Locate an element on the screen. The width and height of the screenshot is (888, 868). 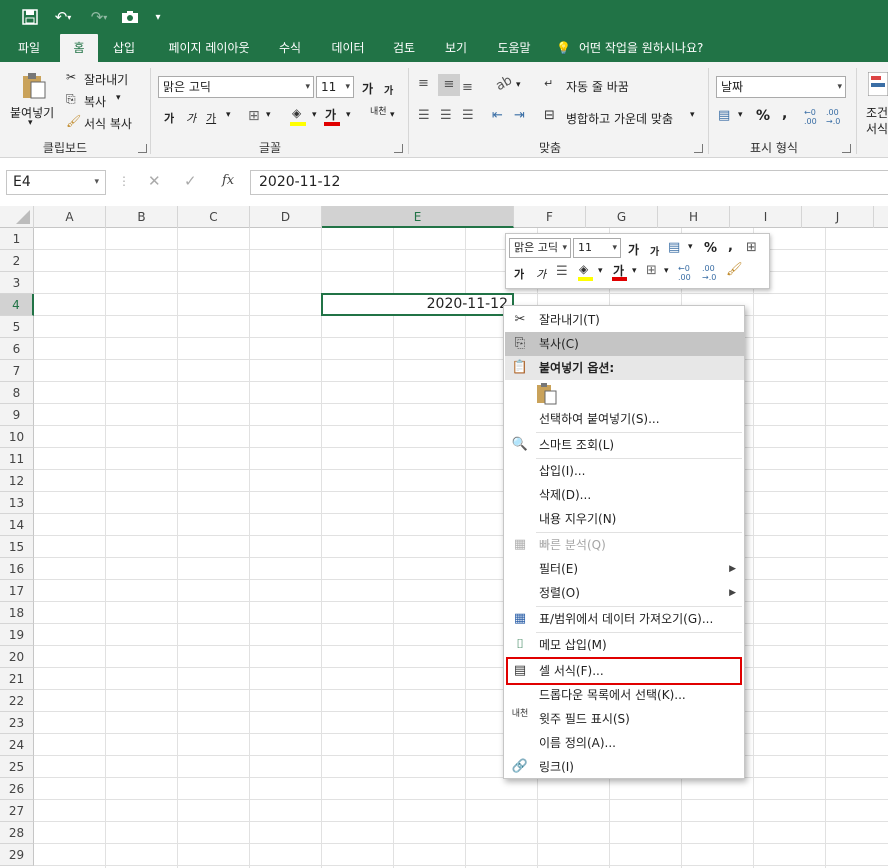
column-header: E is located at coordinates (418, 217).